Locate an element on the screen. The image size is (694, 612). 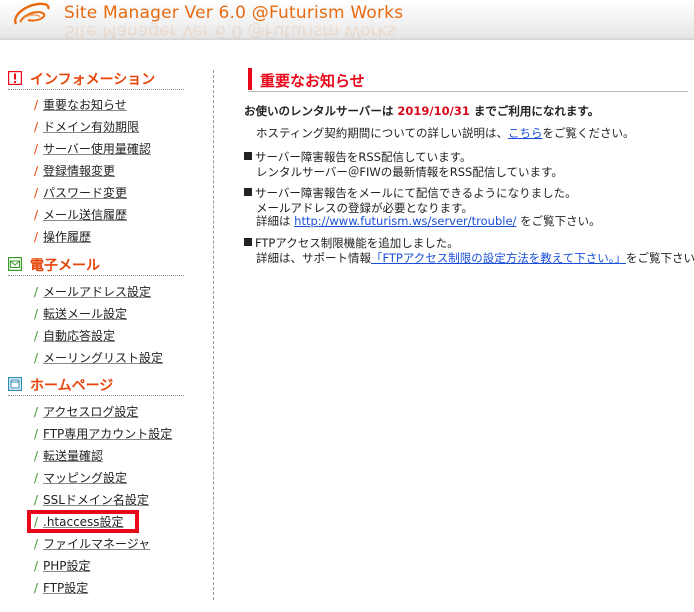
sidebar-item-server-usage: / サーバー使用量確認 is located at coordinates (92, 149).